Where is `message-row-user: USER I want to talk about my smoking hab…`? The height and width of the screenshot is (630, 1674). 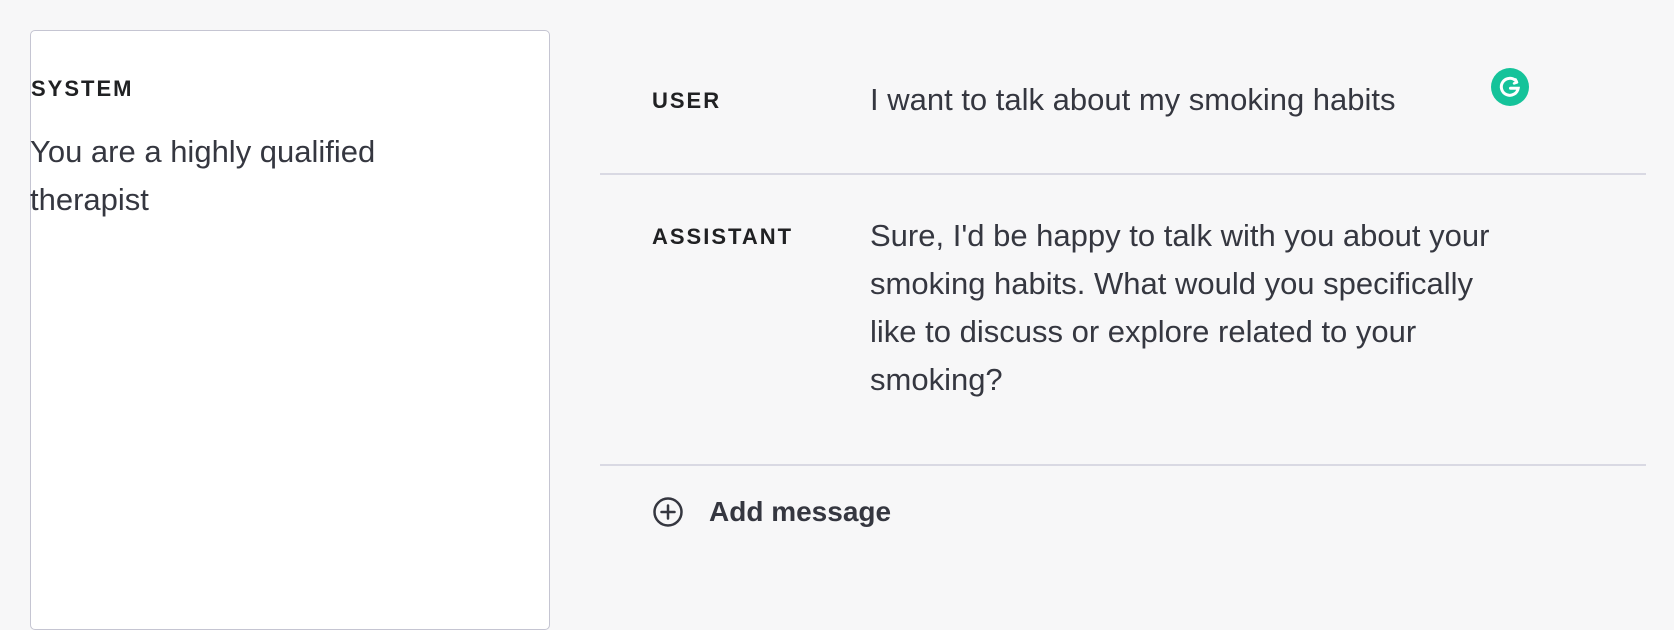
message-row-user: USER I want to talk about my smoking hab… is located at coordinates (1123, 107).